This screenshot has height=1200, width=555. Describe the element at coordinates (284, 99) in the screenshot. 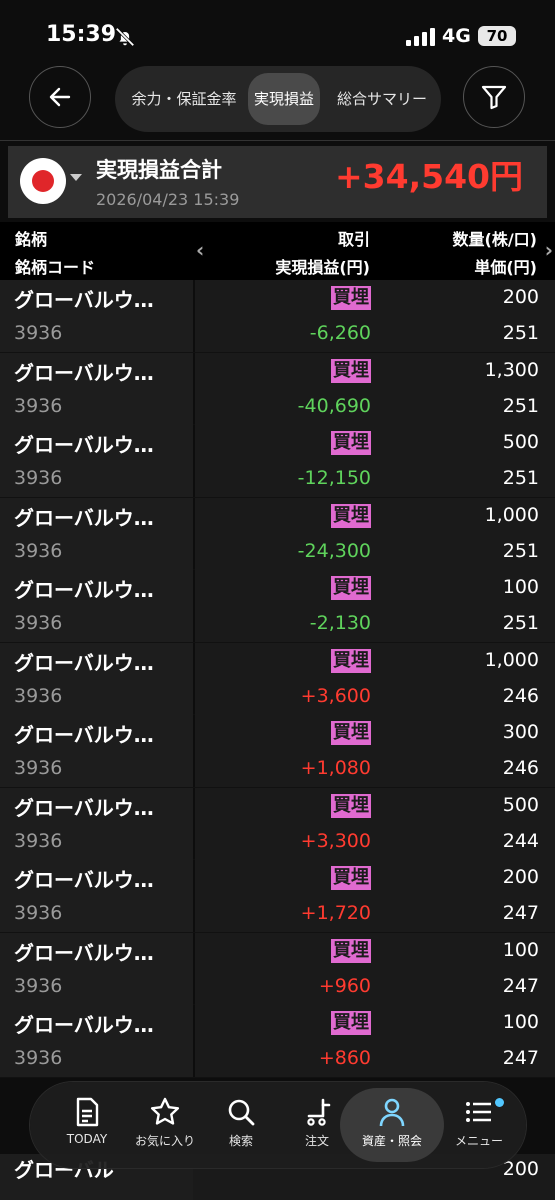

I see `tab-realized-pl: 実現損益` at that location.